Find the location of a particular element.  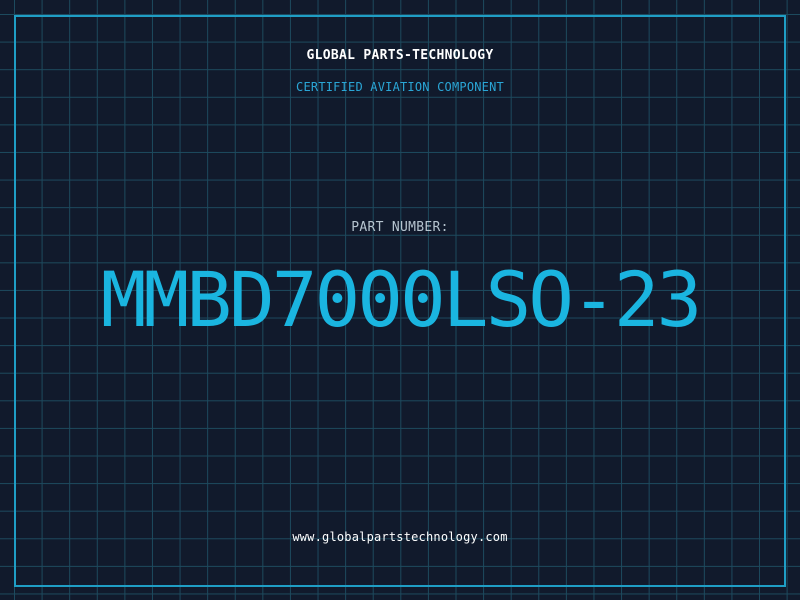

company-name: GLOBAL PARTS-TECHNOLOGY is located at coordinates (400, 55).